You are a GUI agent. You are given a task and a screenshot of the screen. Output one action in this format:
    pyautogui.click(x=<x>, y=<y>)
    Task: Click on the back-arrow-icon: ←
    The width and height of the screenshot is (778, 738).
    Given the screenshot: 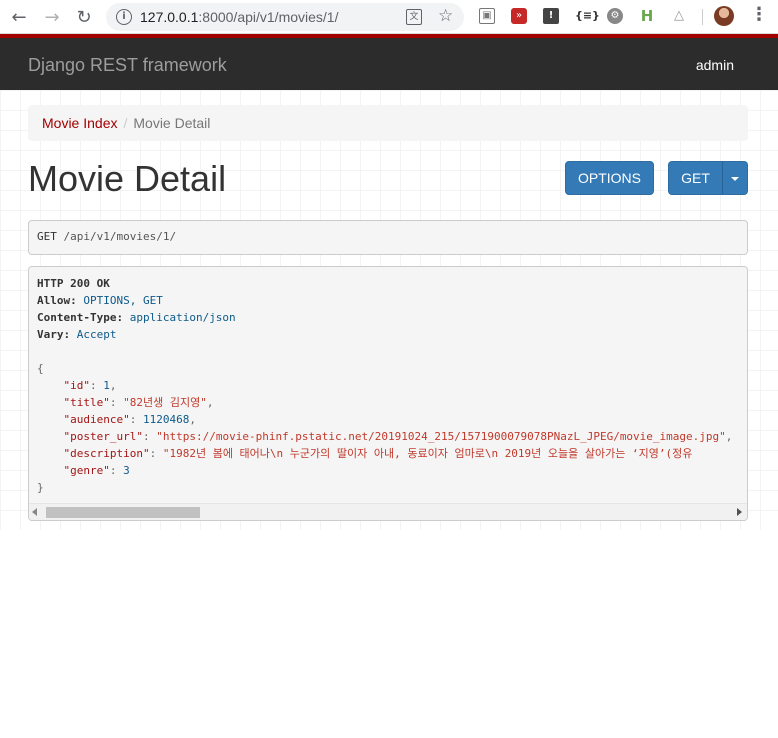 What is the action you would take?
    pyautogui.click(x=19, y=17)
    